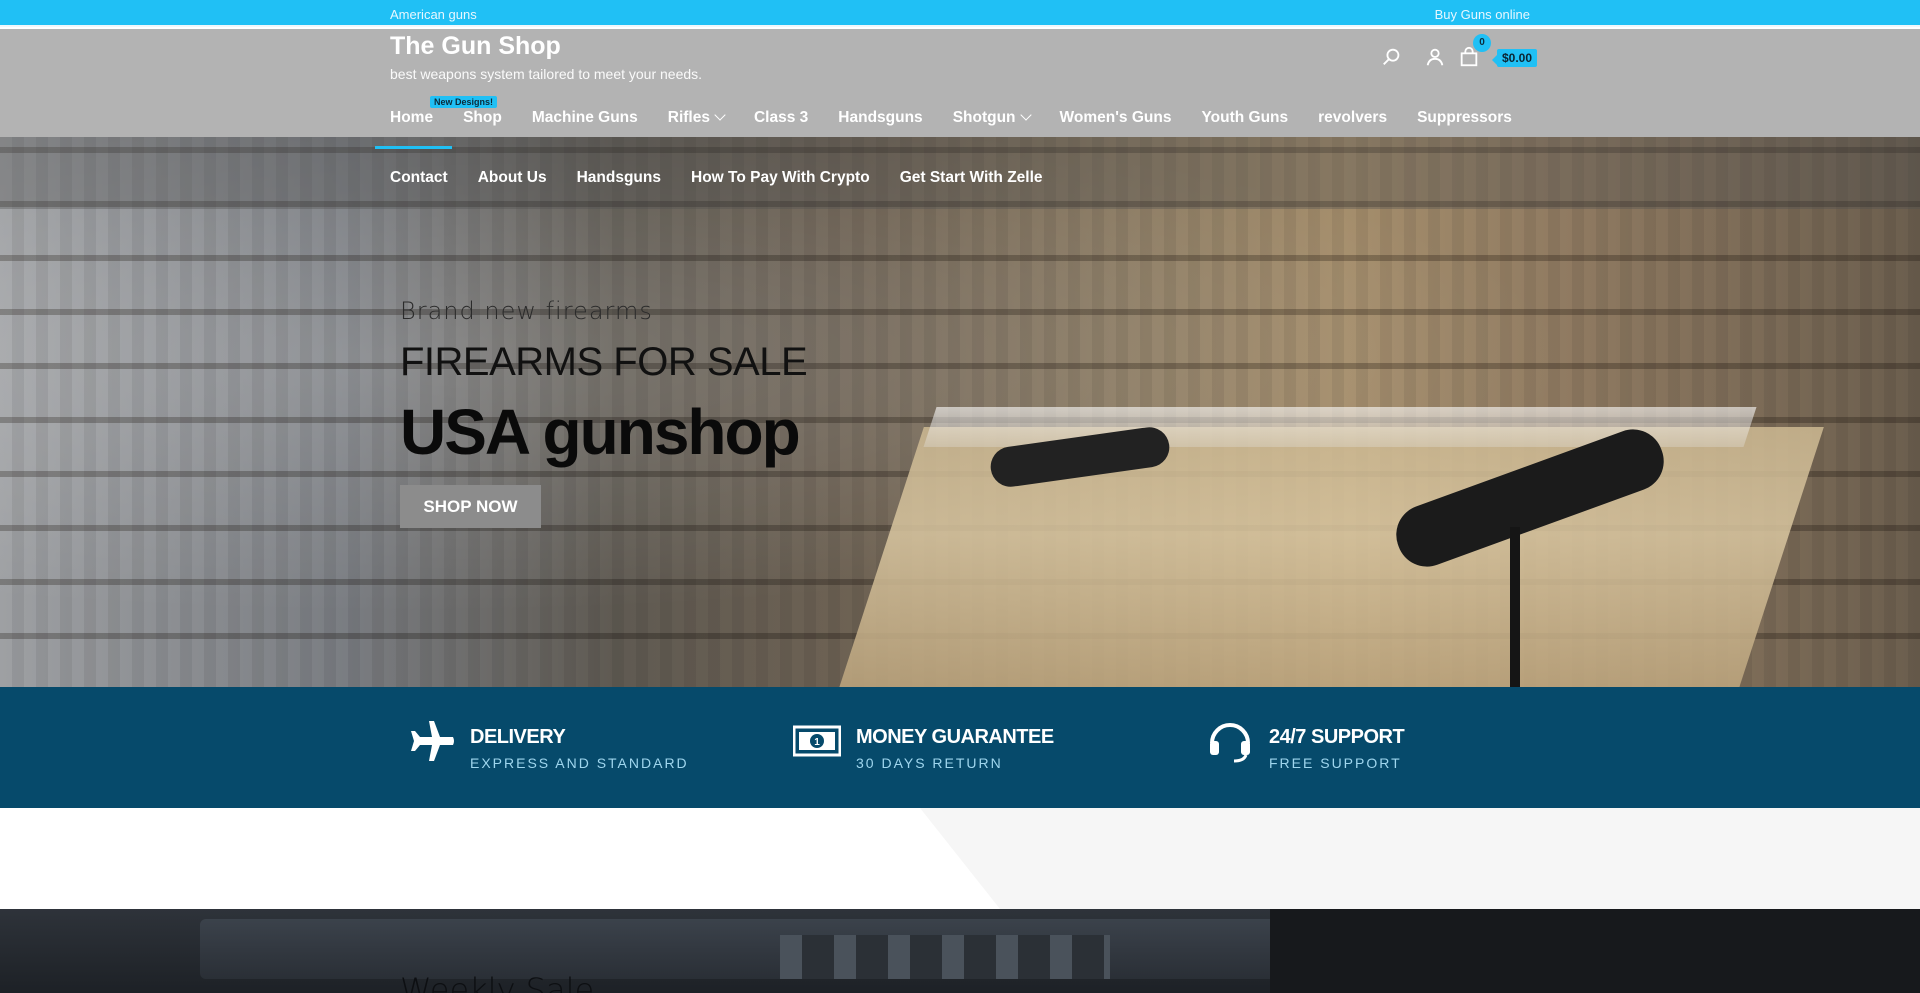  I want to click on money-icon: 1, so click(817, 741).